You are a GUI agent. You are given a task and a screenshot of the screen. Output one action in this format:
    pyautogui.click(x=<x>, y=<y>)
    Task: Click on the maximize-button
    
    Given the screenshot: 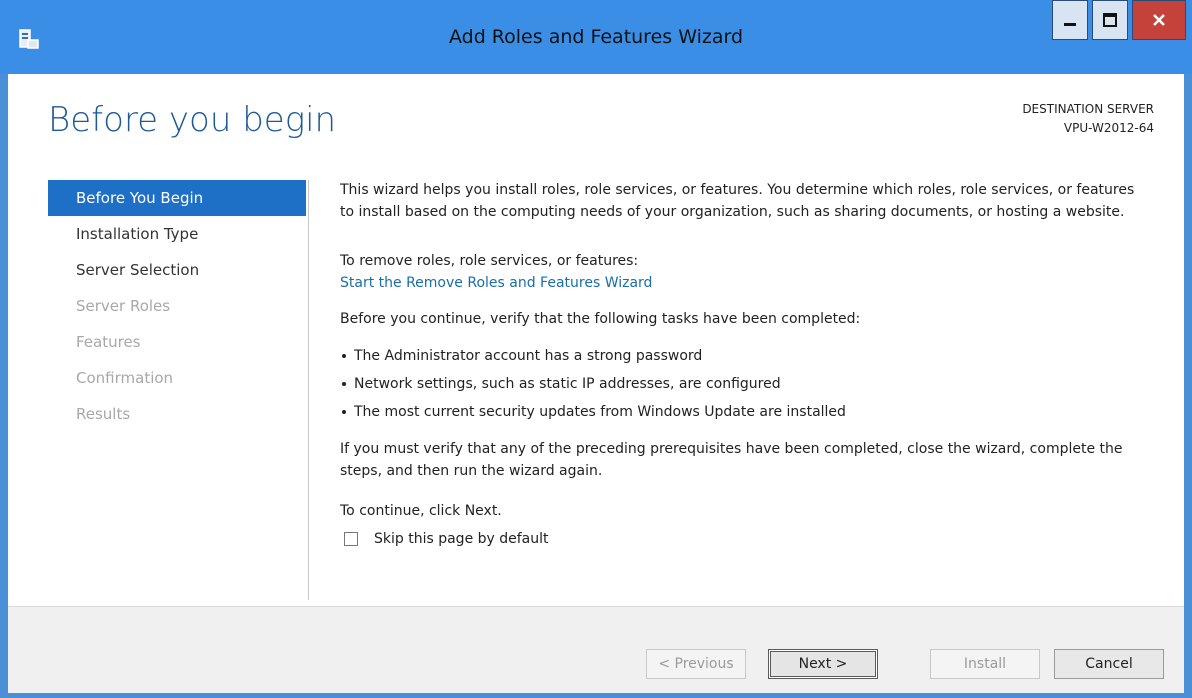 What is the action you would take?
    pyautogui.click(x=1110, y=20)
    